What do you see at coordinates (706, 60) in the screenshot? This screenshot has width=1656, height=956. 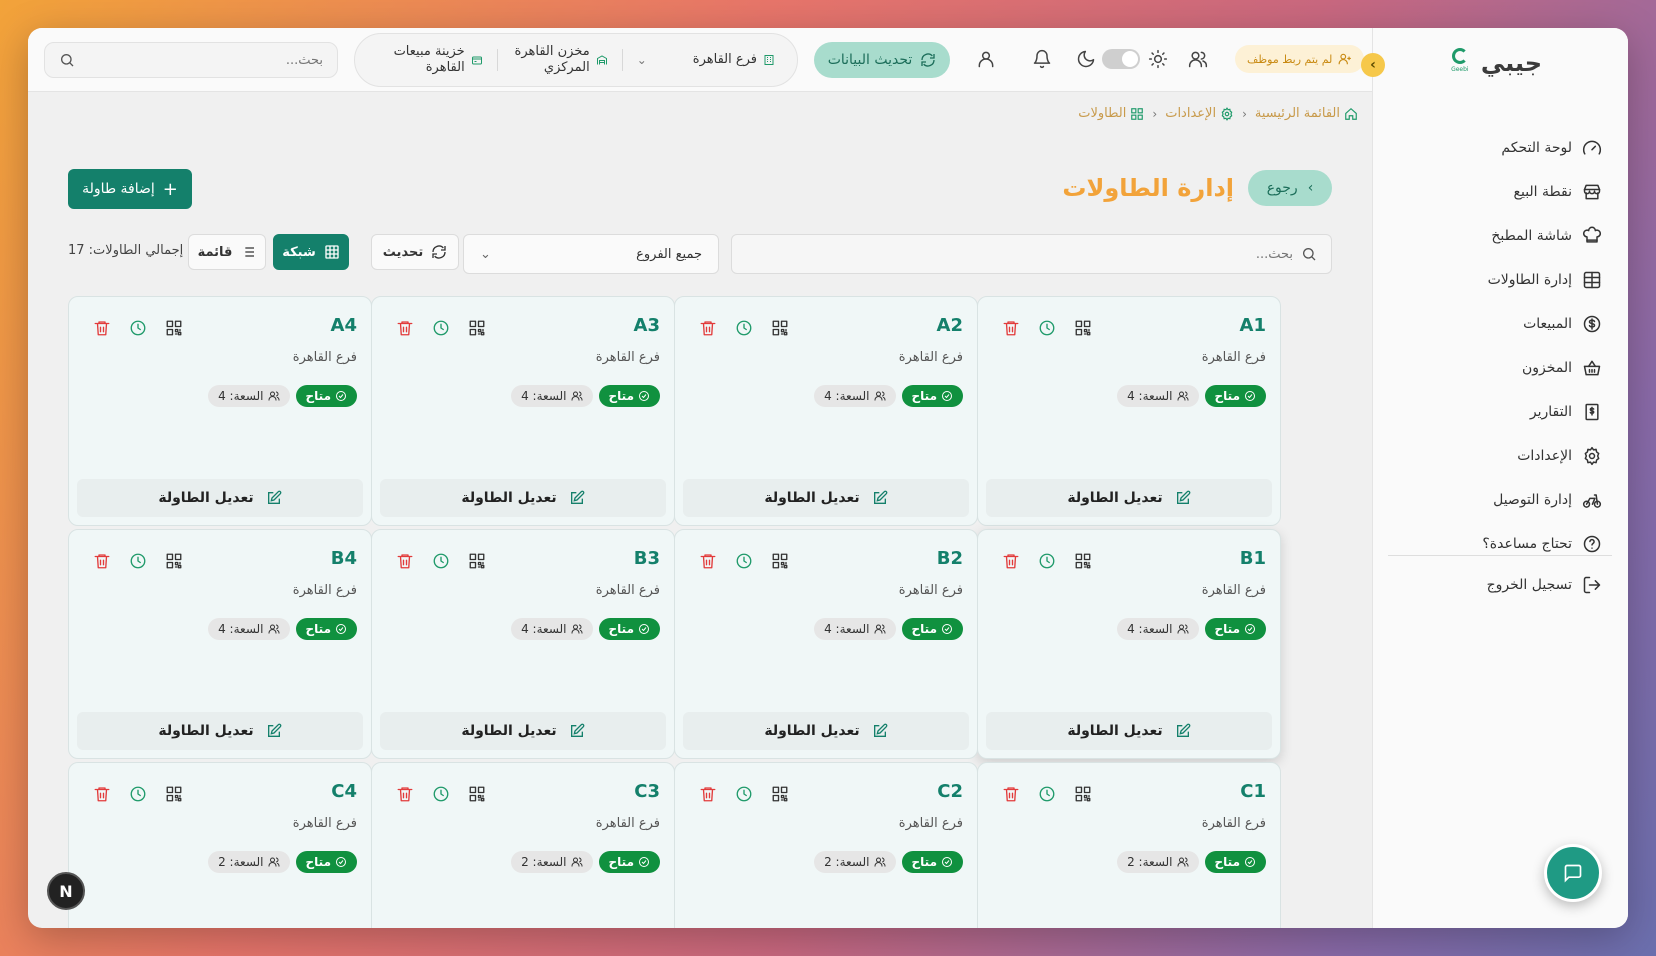 I see `branch-selector: فرع القاهرة ⌄` at bounding box center [706, 60].